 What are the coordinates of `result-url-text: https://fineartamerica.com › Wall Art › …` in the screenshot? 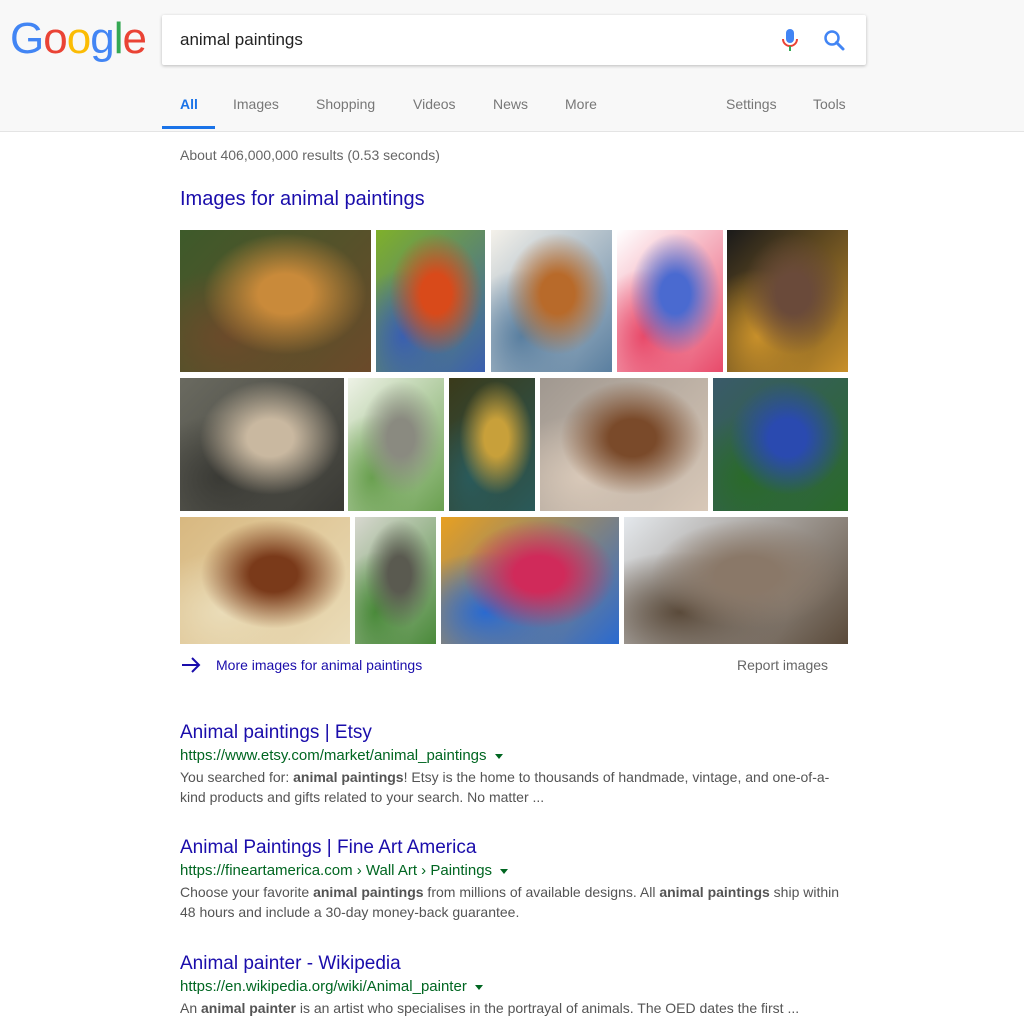 It's located at (336, 870).